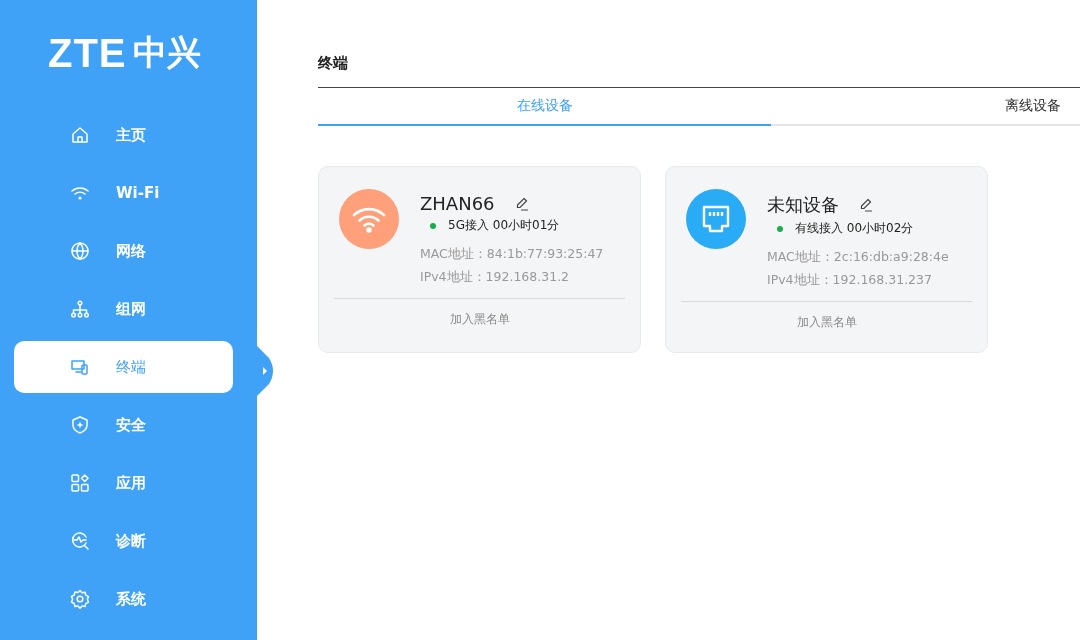 This screenshot has width=1080, height=640. What do you see at coordinates (123, 251) in the screenshot?
I see `nav-item: 网络` at bounding box center [123, 251].